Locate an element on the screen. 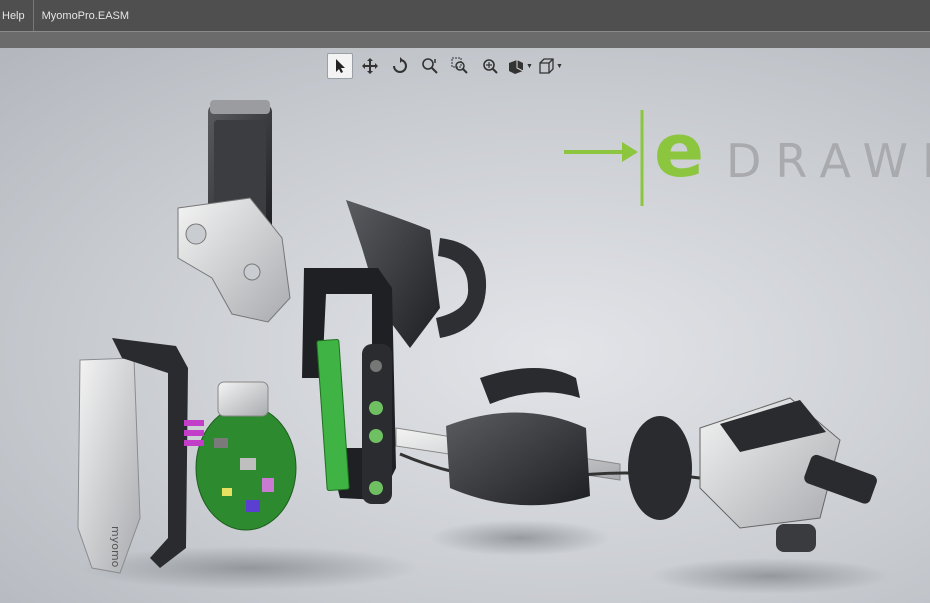 The height and width of the screenshot is (603, 930). forearm-cuff-part is located at coordinates (518, 437).